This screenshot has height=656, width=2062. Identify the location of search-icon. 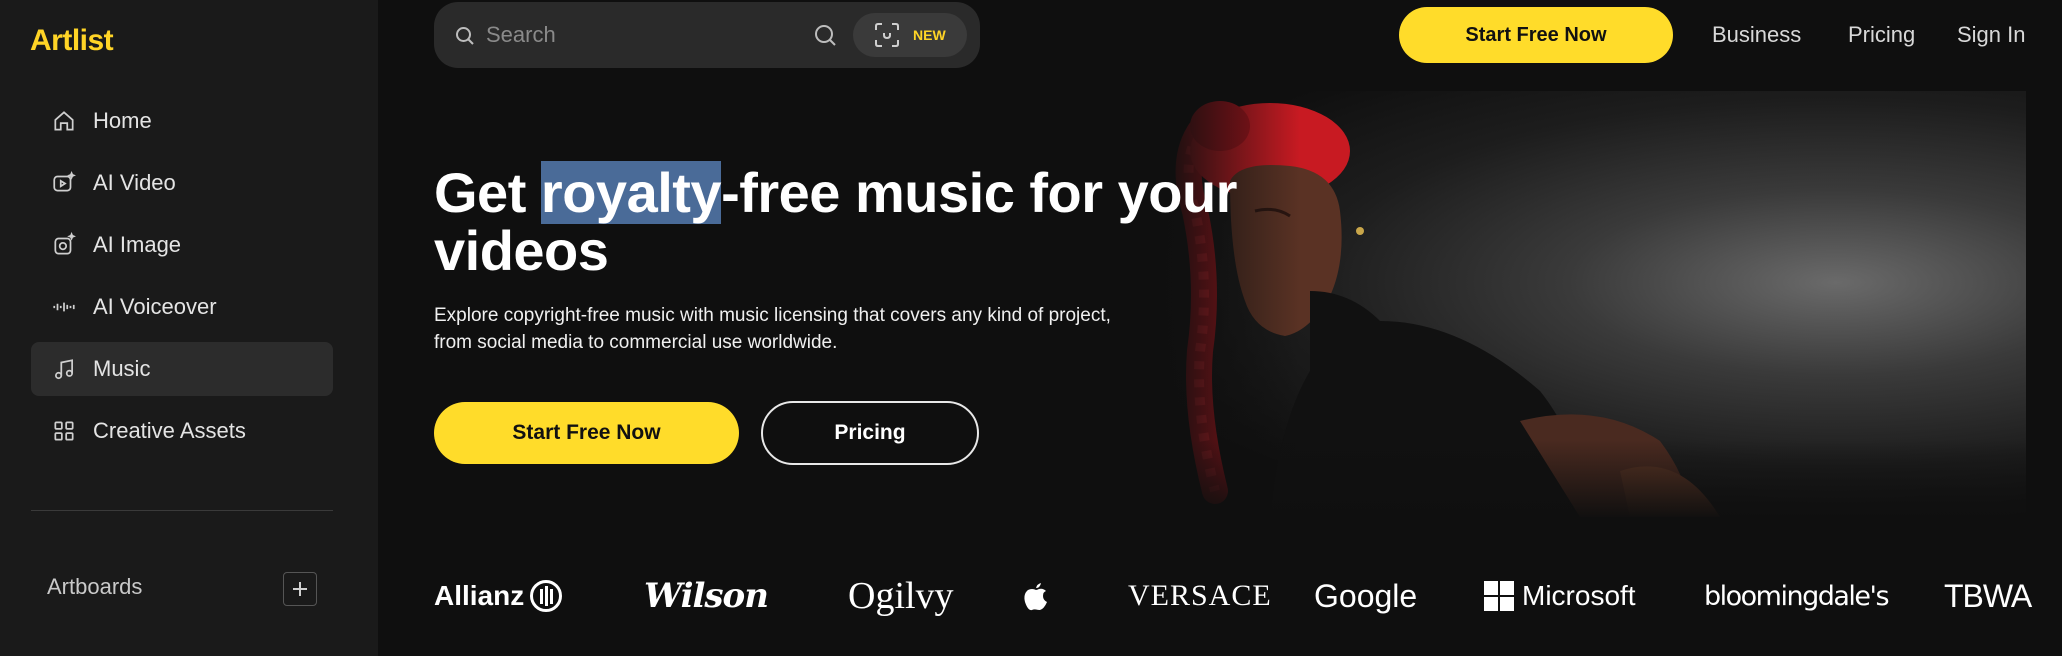
(465, 36).